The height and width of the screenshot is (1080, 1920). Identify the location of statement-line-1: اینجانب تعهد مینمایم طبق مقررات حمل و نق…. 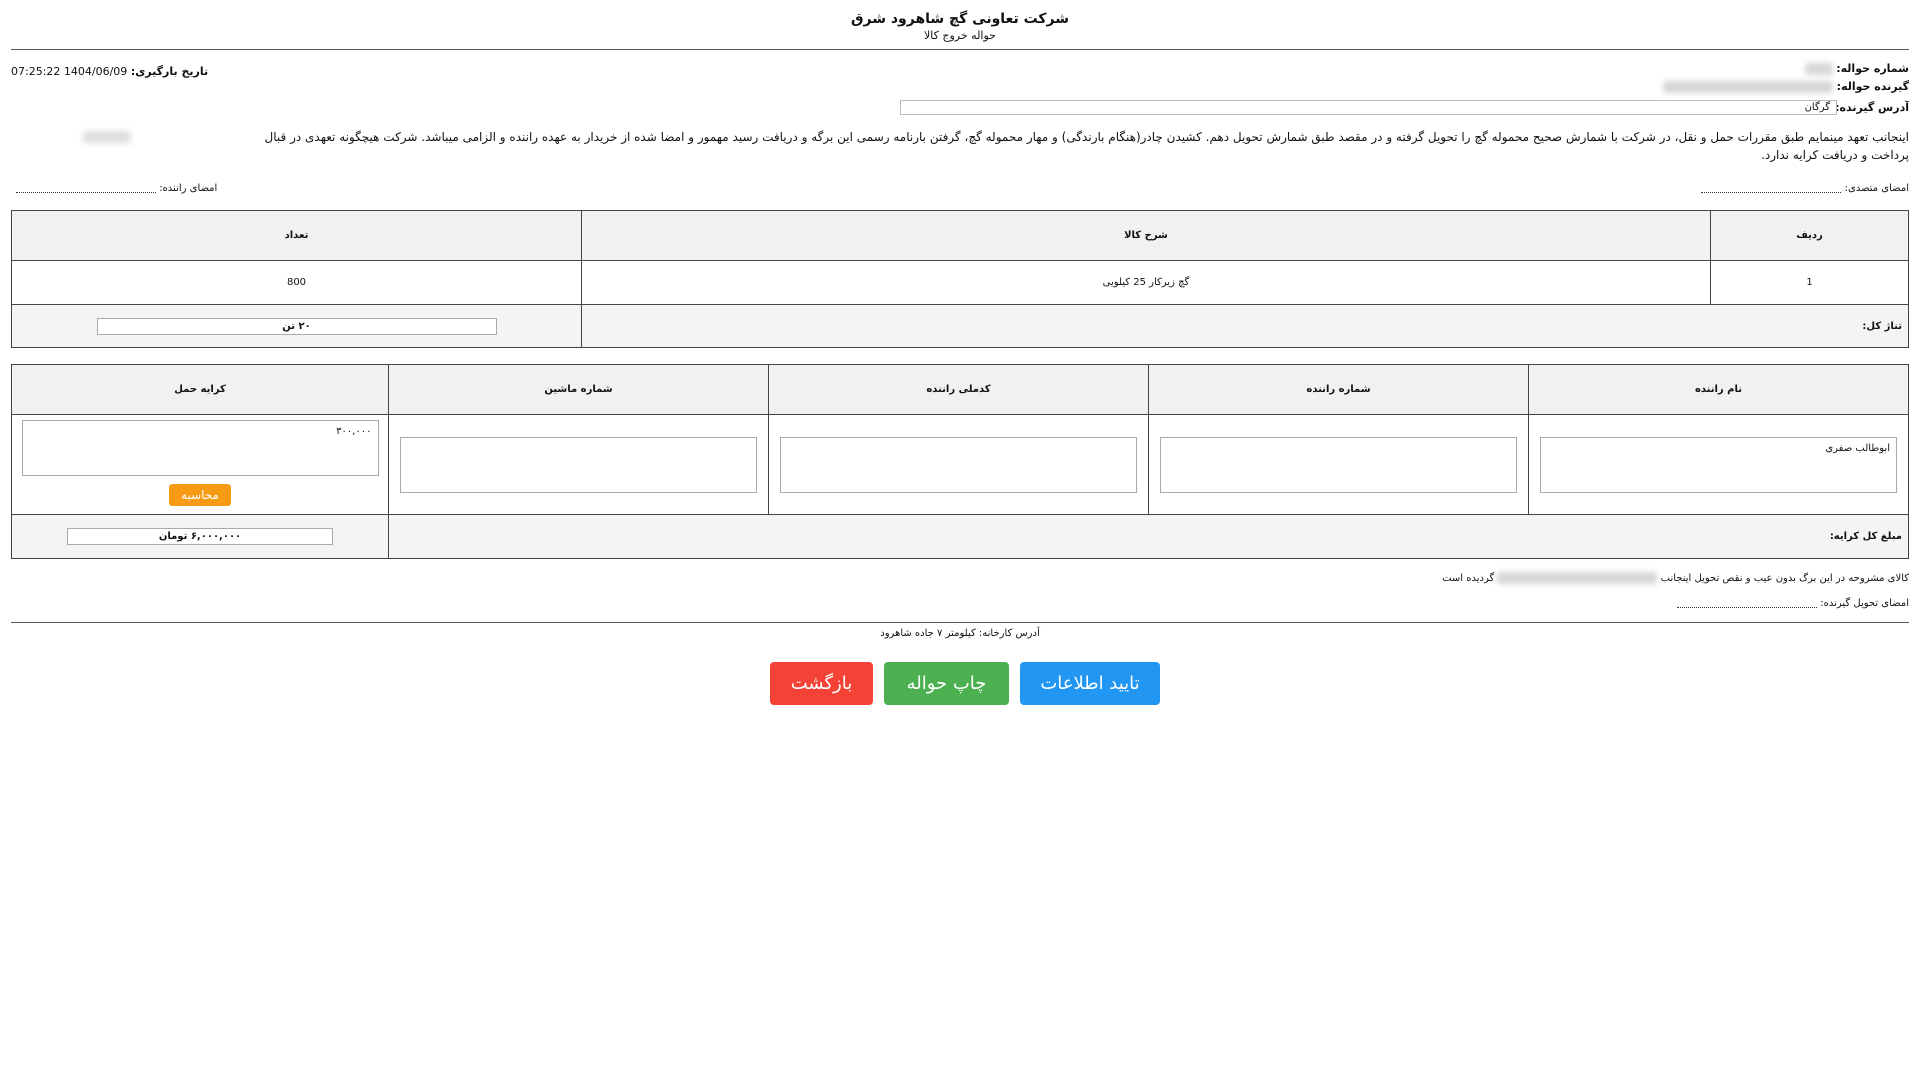
(1086, 137).